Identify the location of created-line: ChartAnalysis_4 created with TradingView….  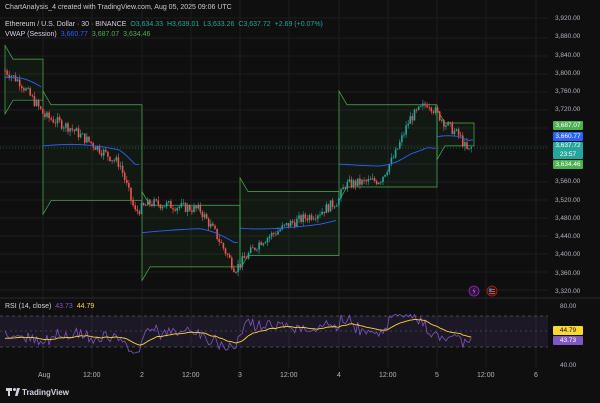
(118, 7).